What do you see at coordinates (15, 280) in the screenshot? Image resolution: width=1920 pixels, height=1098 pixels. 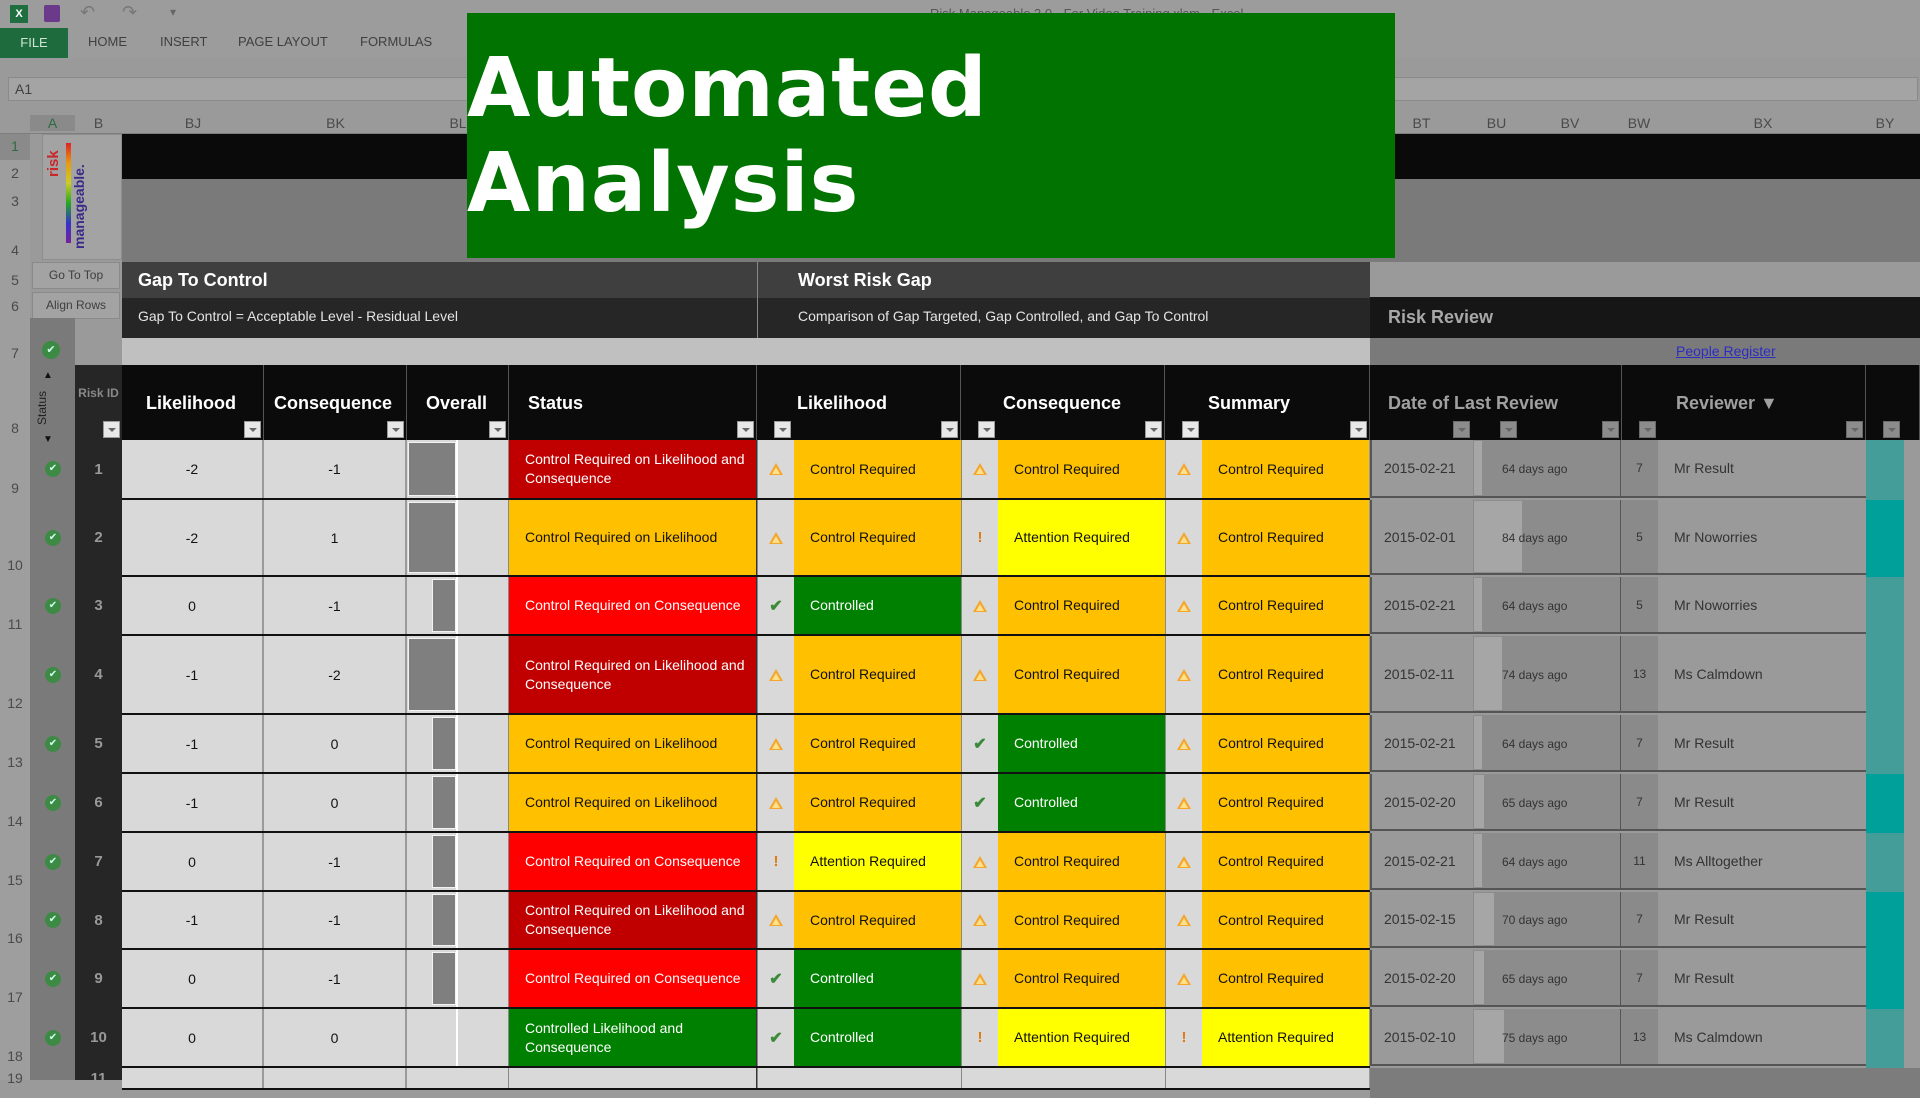 I see `row-number: 5` at bounding box center [15, 280].